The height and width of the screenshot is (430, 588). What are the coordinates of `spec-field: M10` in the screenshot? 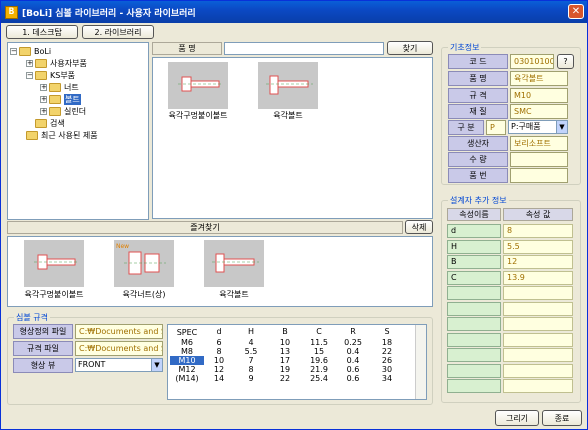 It's located at (539, 95).